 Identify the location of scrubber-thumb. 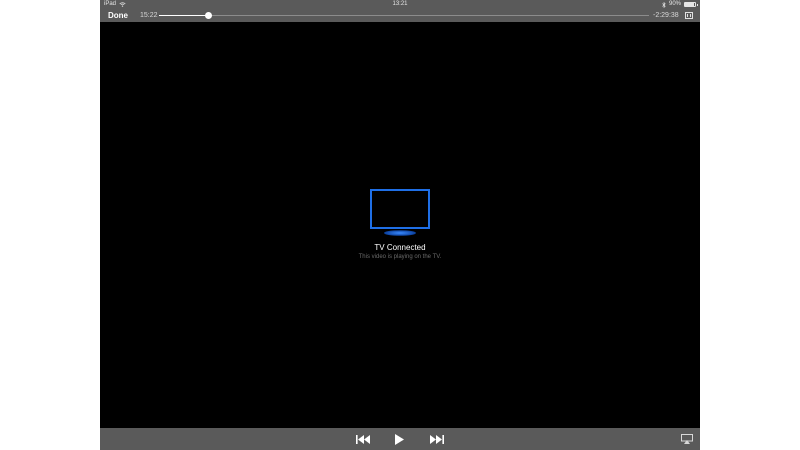
(208, 15).